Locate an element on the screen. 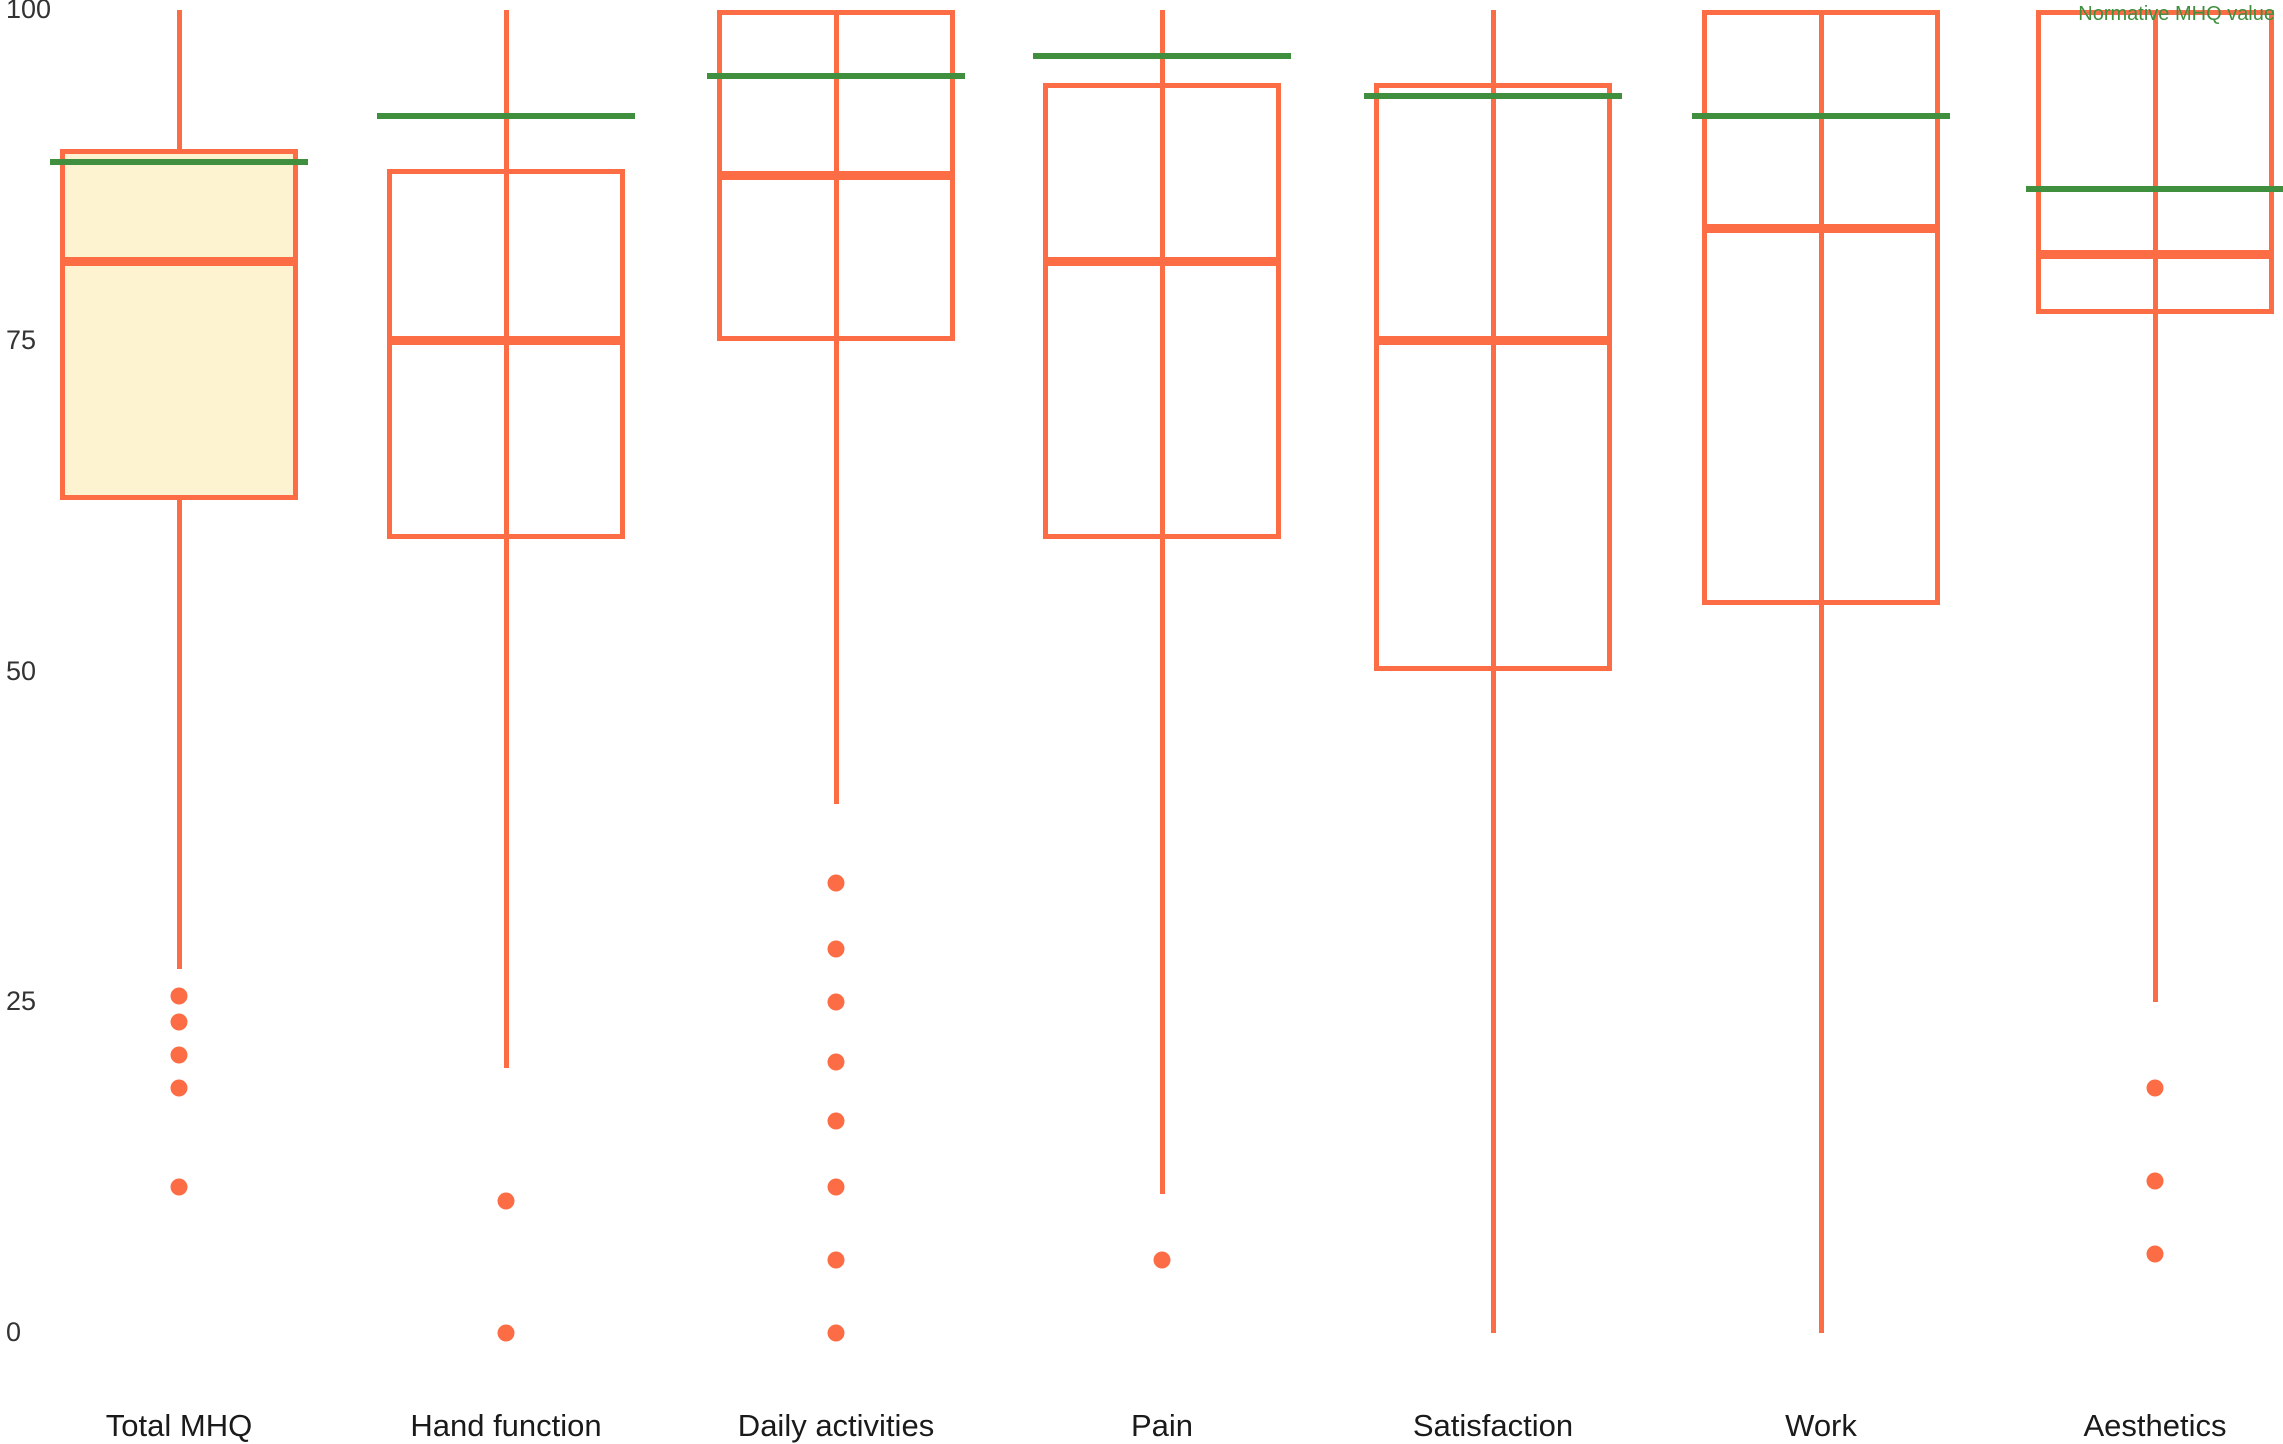 The width and height of the screenshot is (2283, 1444). x-axis-tick-label: Total MHQ is located at coordinates (179, 1425).